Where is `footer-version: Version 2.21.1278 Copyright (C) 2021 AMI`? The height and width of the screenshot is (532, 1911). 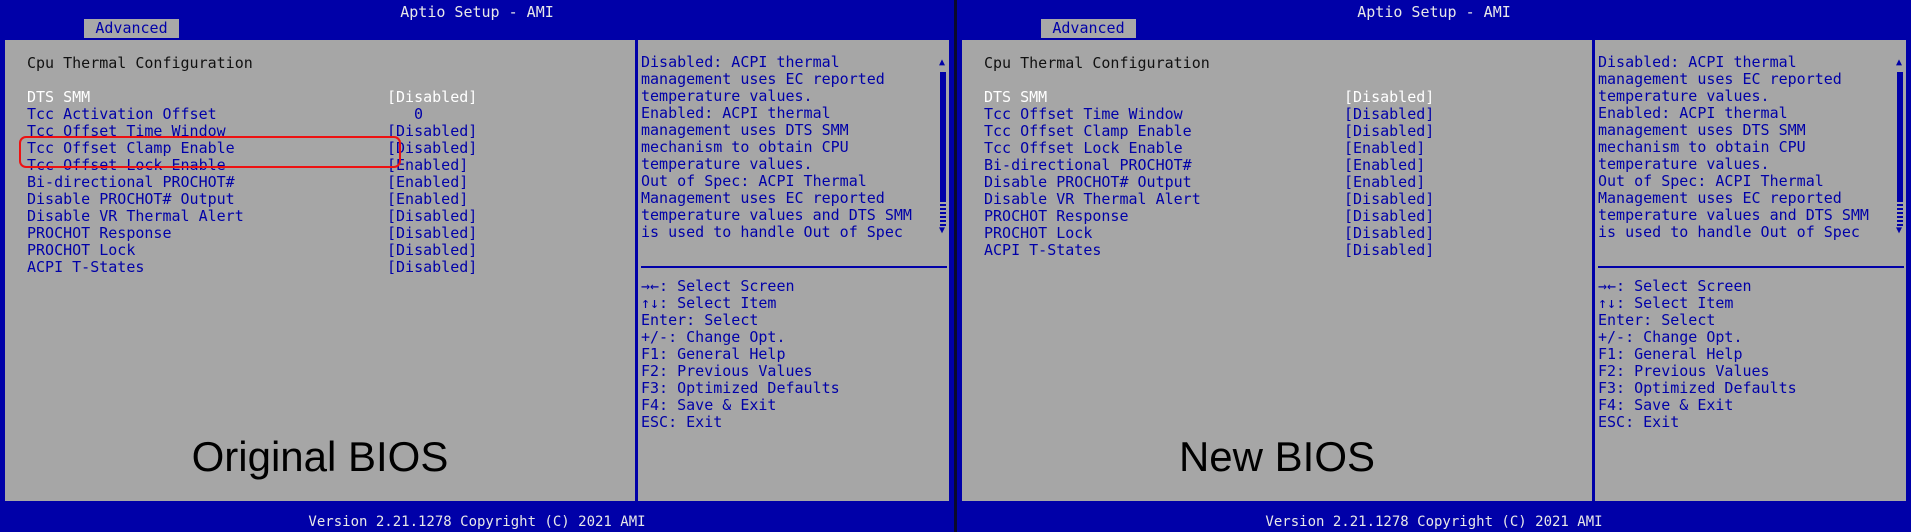 footer-version: Version 2.21.1278 Copyright (C) 2021 AMI is located at coordinates (1434, 522).